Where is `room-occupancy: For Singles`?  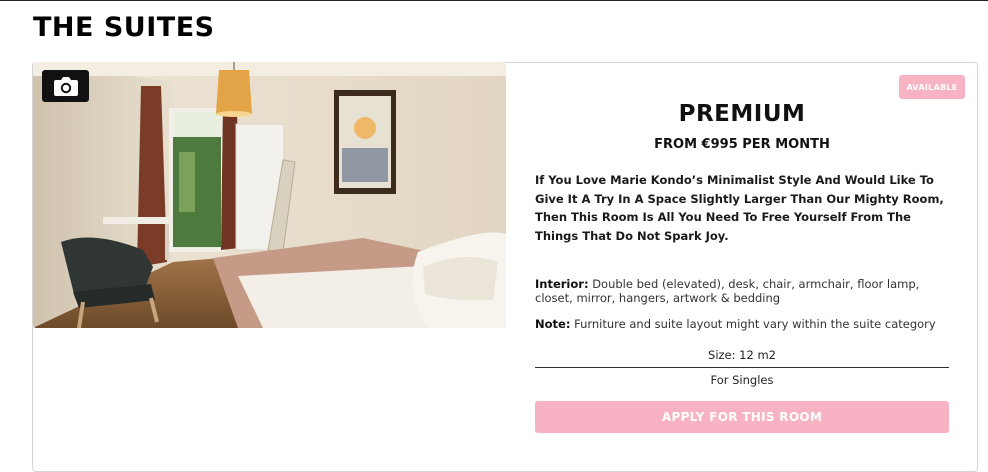 room-occupancy: For Singles is located at coordinates (742, 380).